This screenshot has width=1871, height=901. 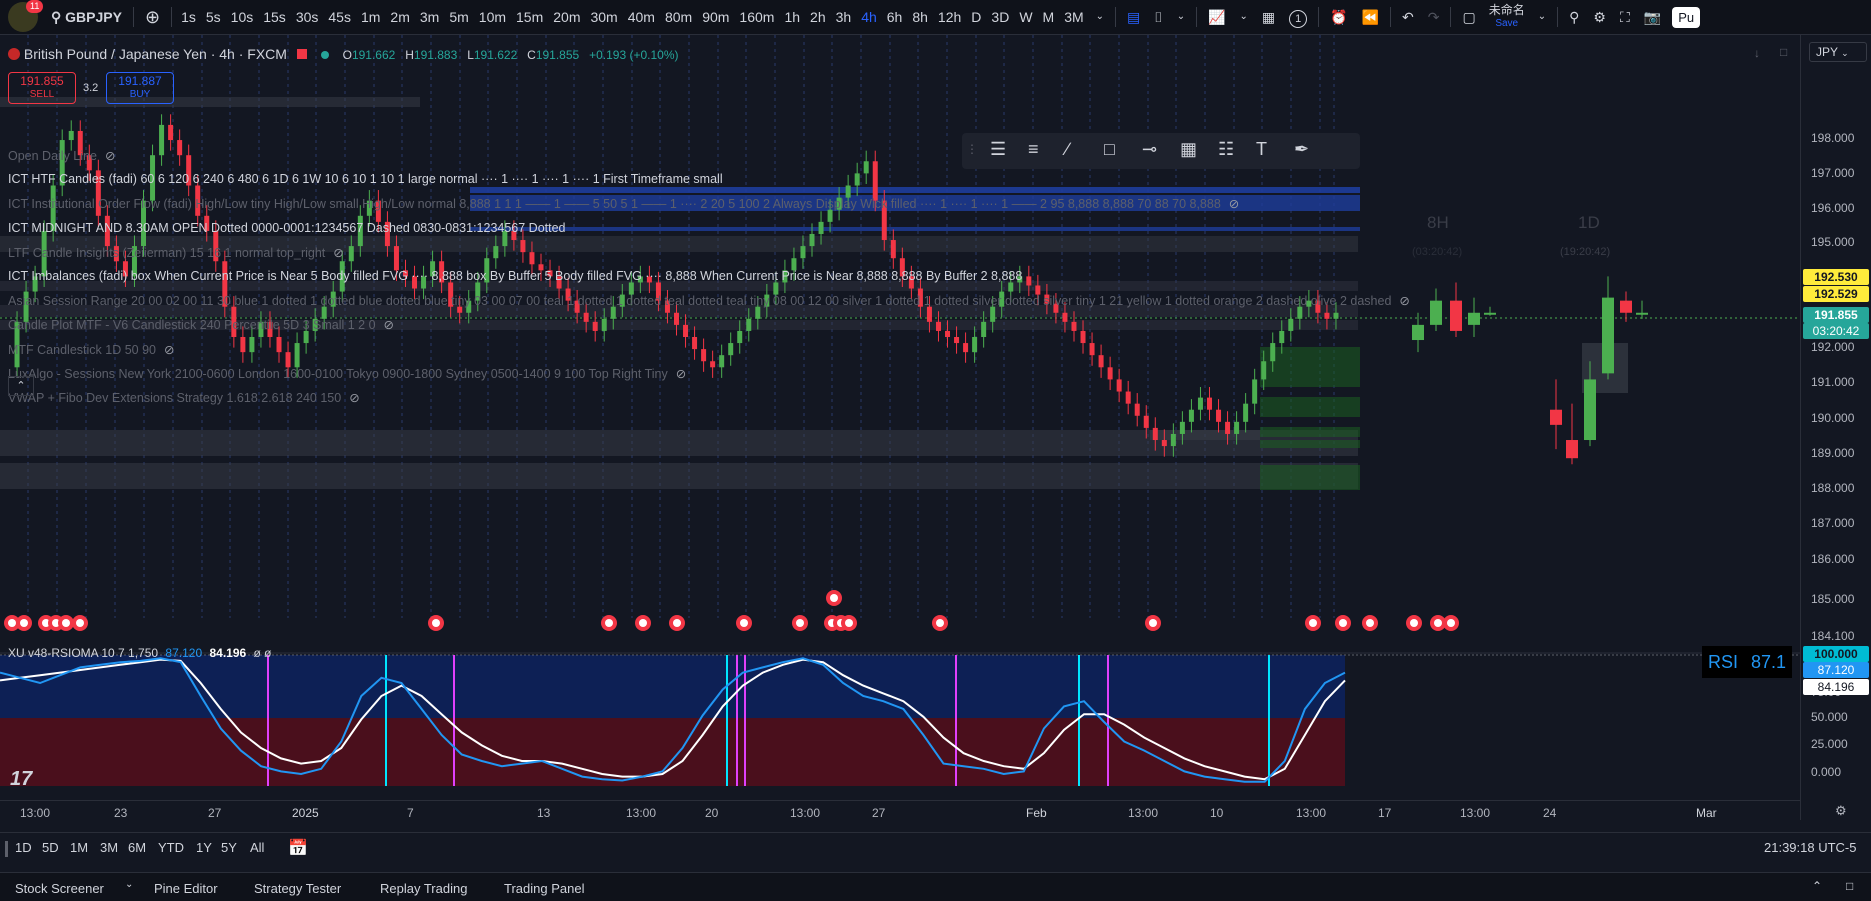 What do you see at coordinates (23, 847) in the screenshot?
I see `range-button-1d: 1D` at bounding box center [23, 847].